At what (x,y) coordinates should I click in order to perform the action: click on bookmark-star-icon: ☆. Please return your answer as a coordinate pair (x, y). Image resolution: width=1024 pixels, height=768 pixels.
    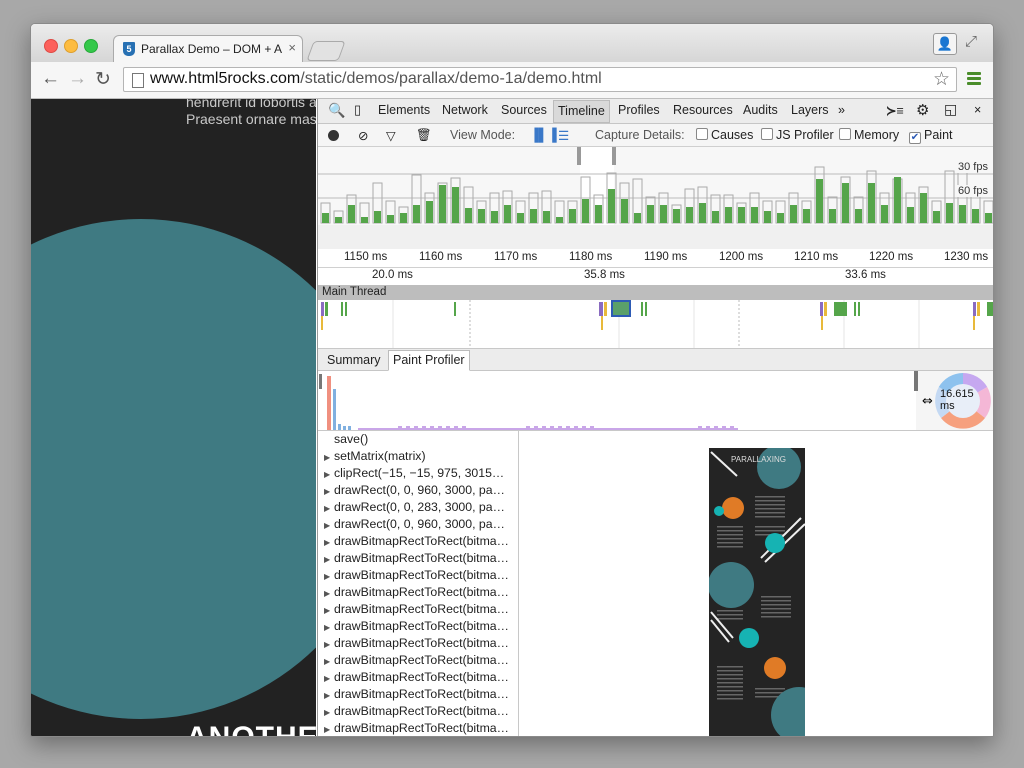
    Looking at the image, I should click on (941, 79).